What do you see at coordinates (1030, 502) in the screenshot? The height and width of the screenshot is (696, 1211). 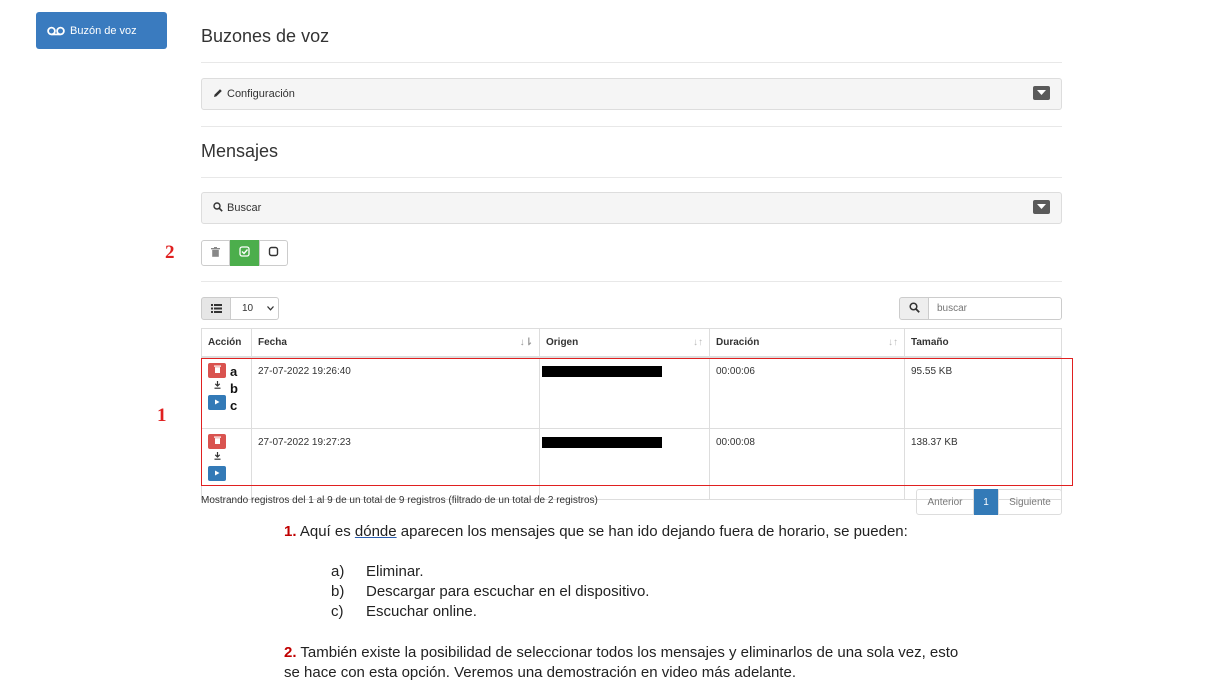 I see `next-page-button: Siguiente` at bounding box center [1030, 502].